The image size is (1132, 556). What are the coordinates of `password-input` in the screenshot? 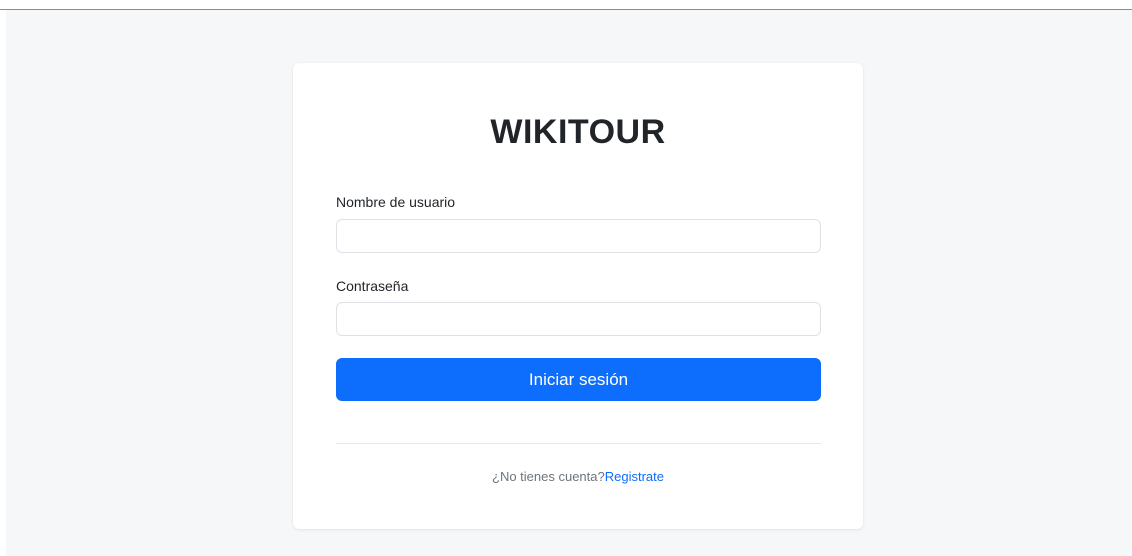 It's located at (578, 319).